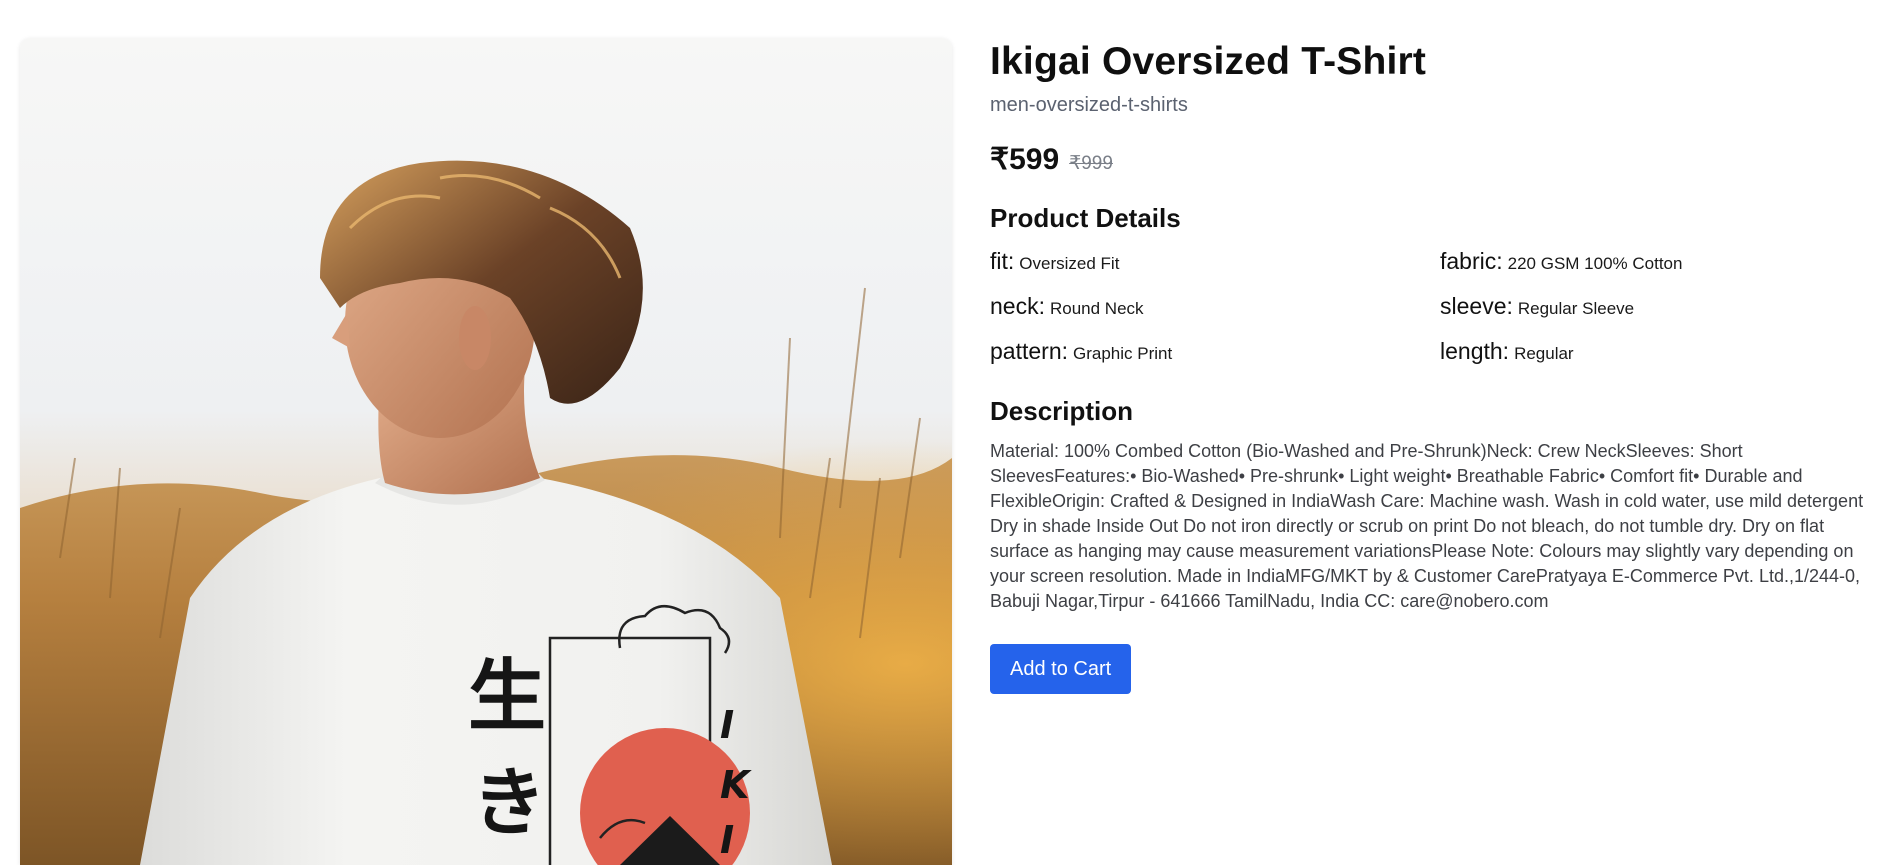 The width and height of the screenshot is (1894, 865). What do you see at coordinates (1069, 263) in the screenshot?
I see `detail-value: Oversized Fit` at bounding box center [1069, 263].